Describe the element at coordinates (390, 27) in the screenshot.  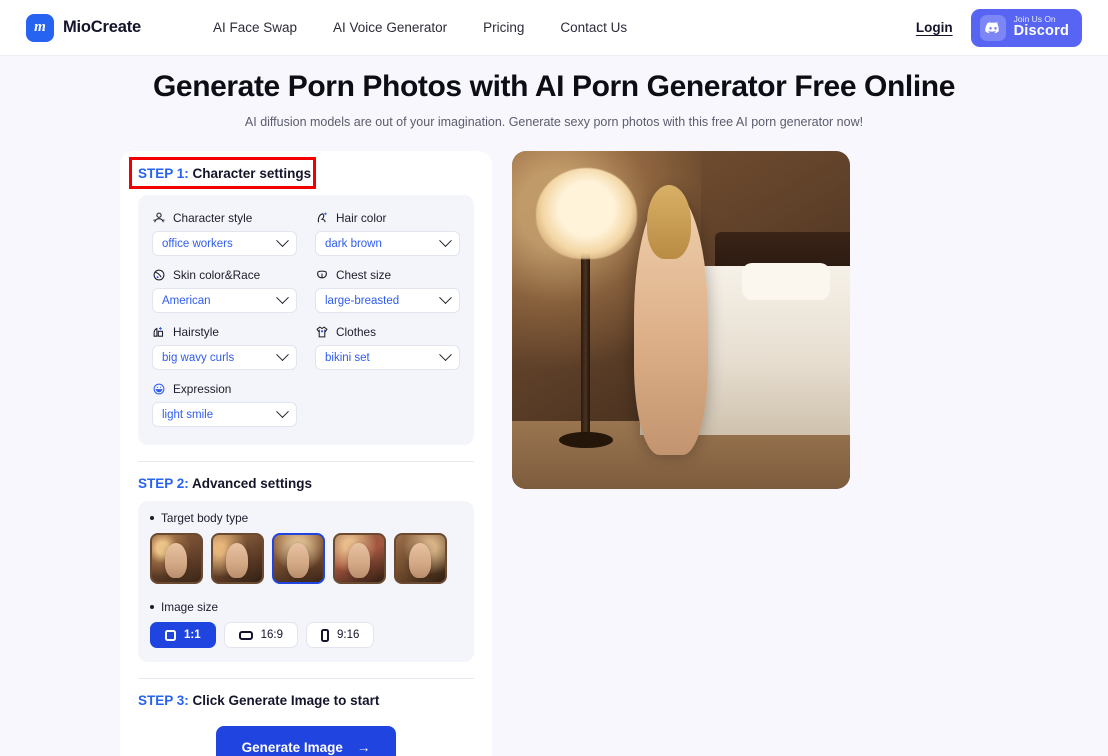
I see `nav-item-ai-voice-generator: AI Voice Generator` at that location.